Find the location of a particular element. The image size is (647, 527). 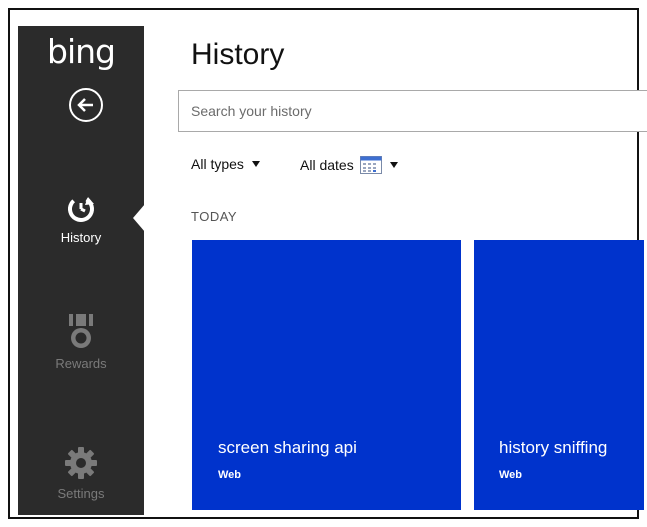

back-button is located at coordinates (86, 105).